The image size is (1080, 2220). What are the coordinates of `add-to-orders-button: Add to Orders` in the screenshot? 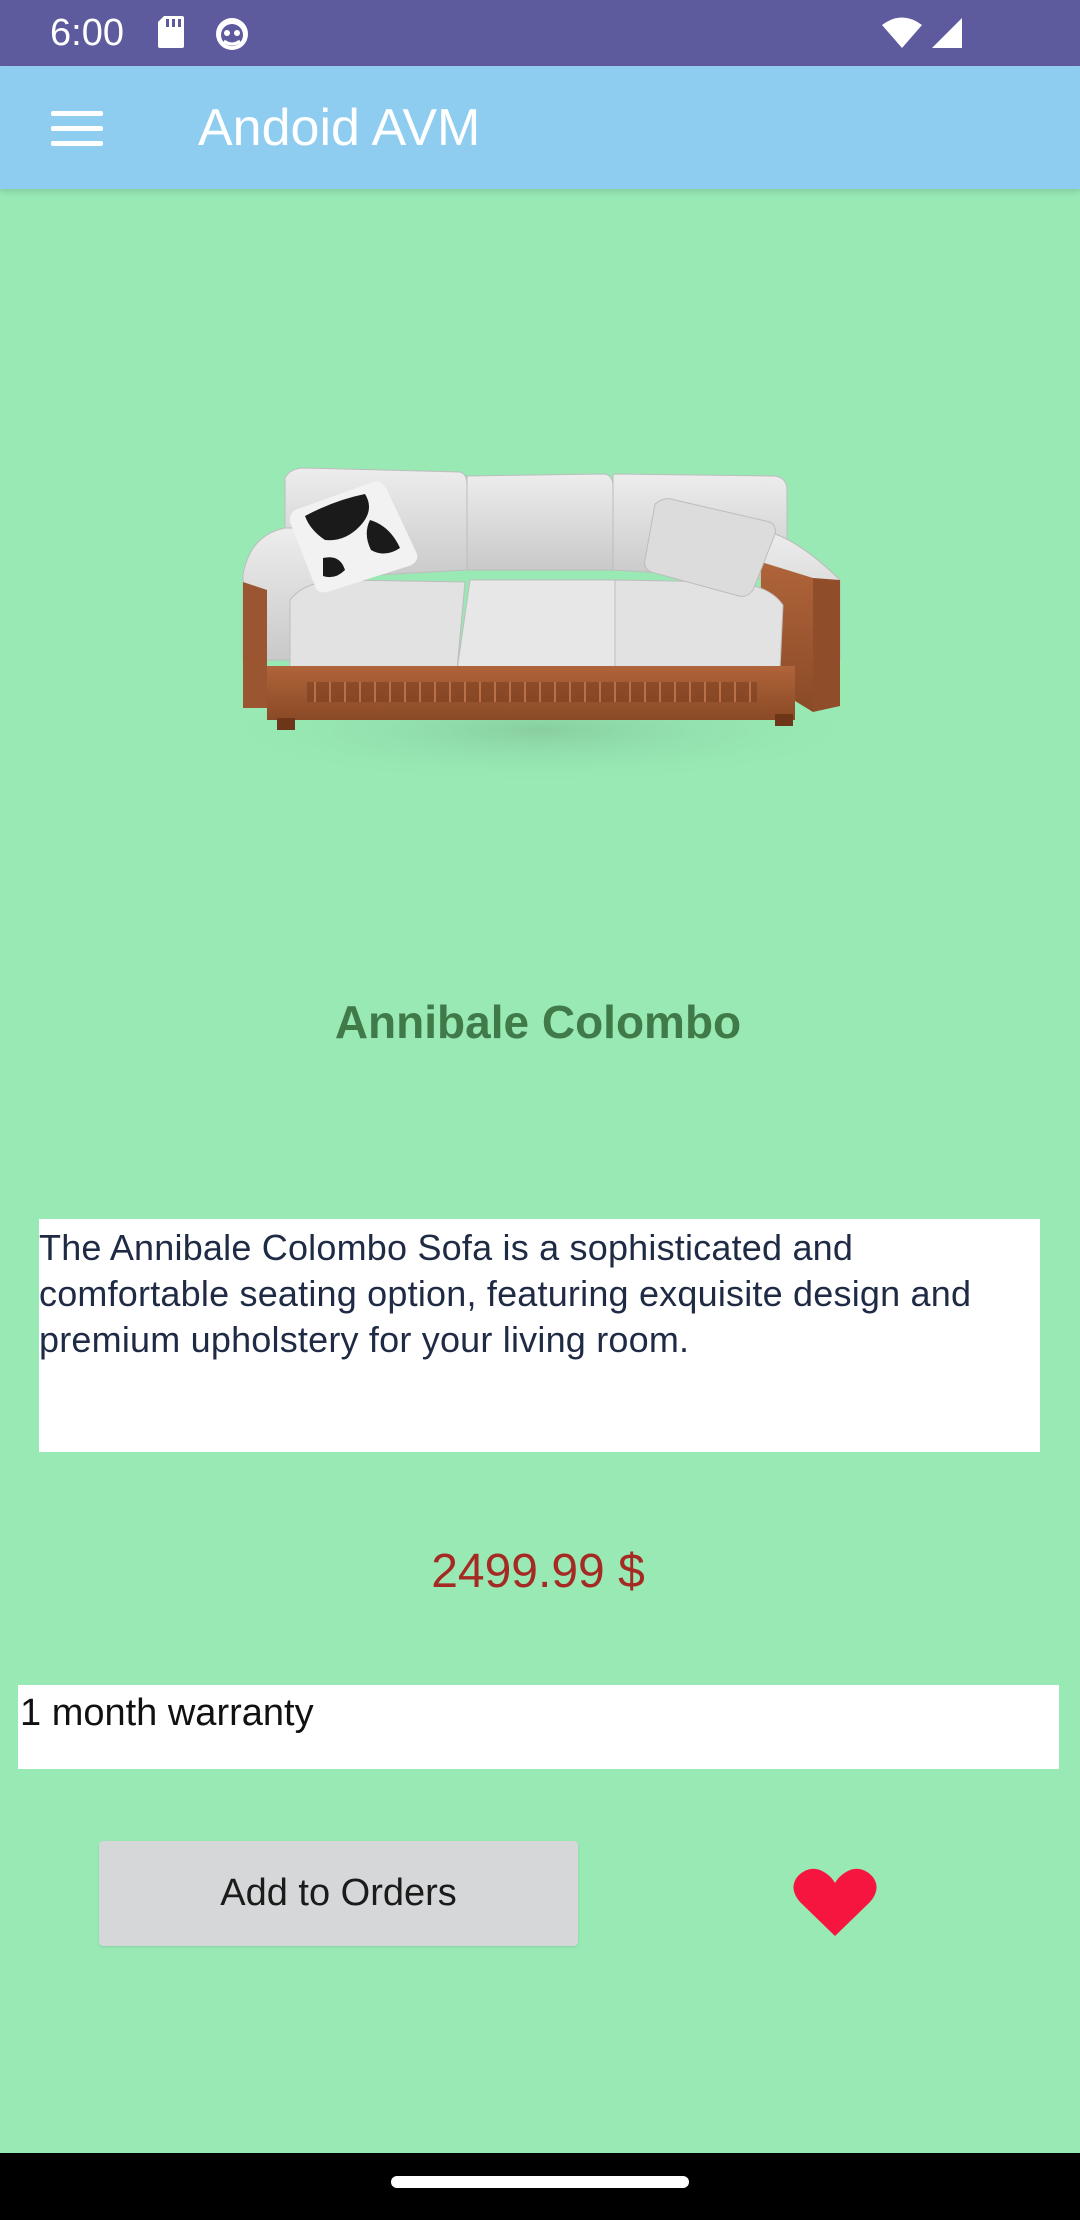 It's located at (338, 1893).